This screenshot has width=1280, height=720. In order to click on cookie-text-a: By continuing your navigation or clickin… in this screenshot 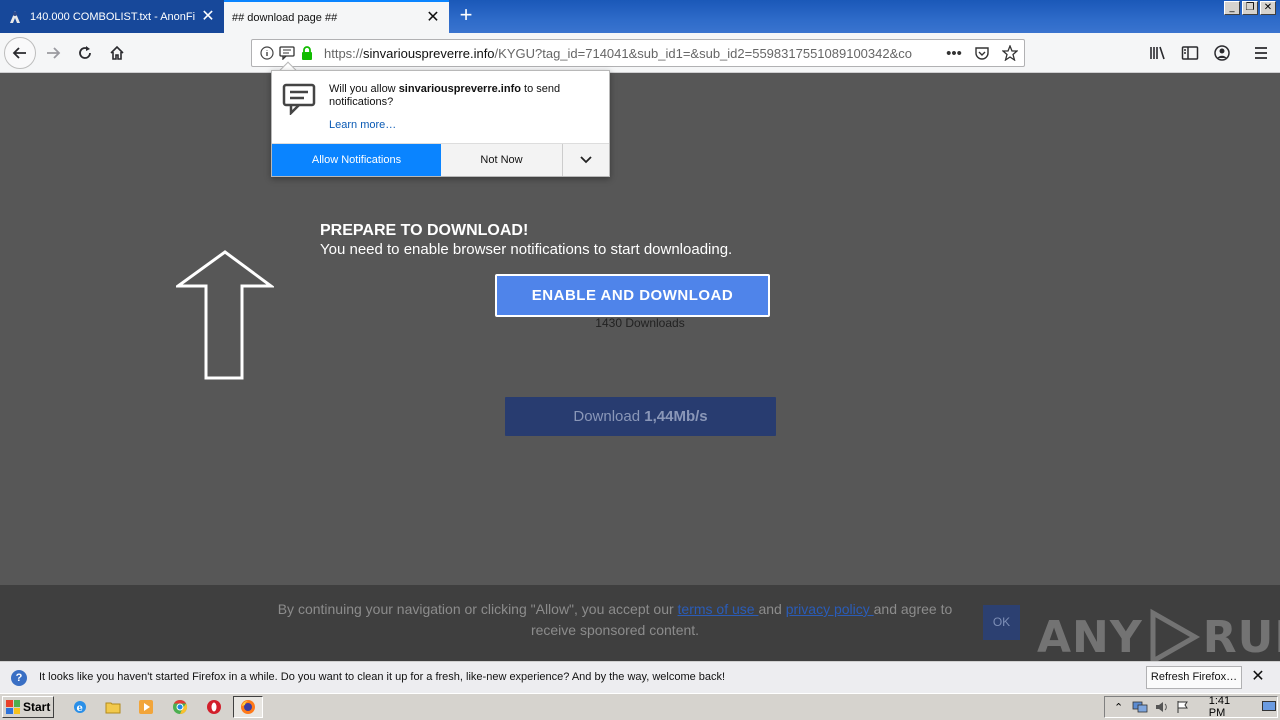, I will do `click(477, 609)`.